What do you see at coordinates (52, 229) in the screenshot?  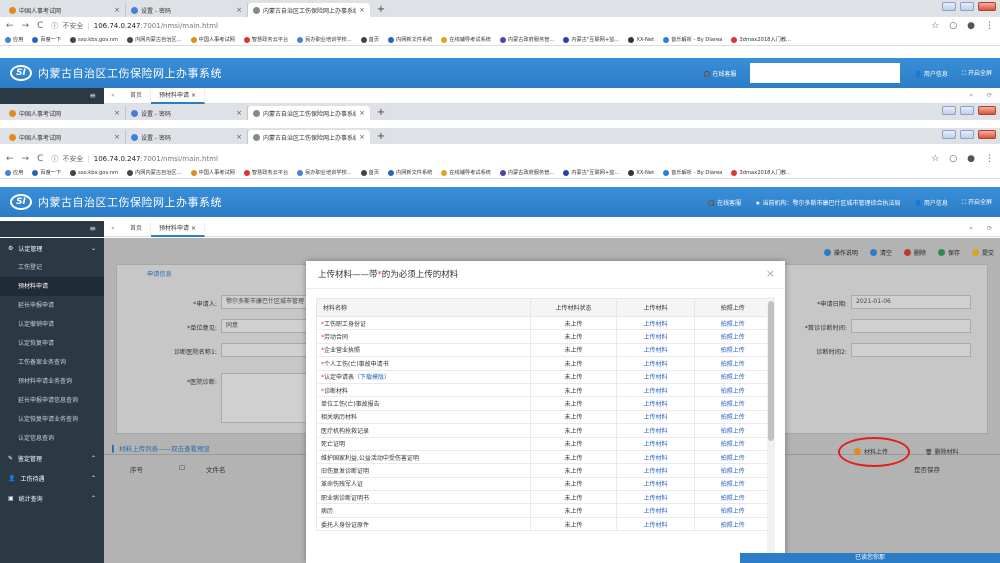 I see `menu-toggle: ≡` at bounding box center [52, 229].